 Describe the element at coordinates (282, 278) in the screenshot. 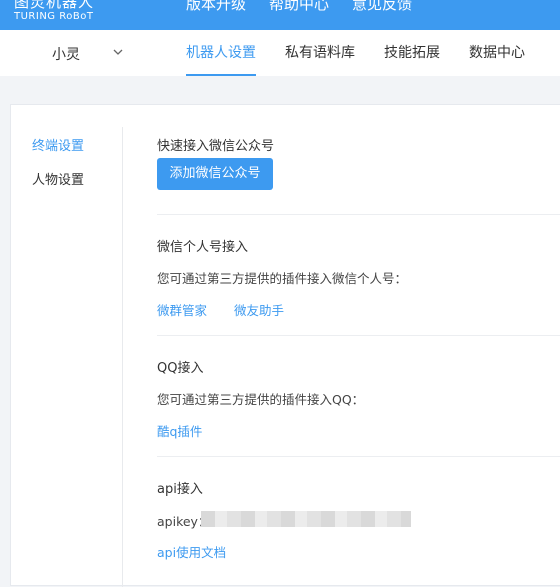

I see `wechat-personal-desc: 您可通过第三方提供的插件接入微信个人号：` at that location.